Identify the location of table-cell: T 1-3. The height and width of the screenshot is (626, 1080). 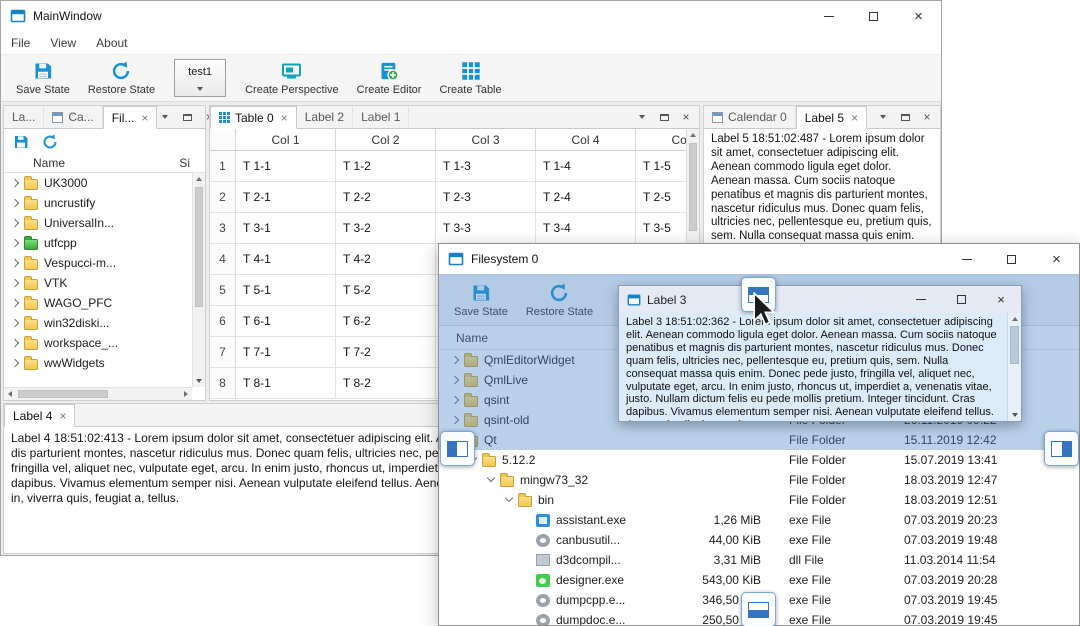
(486, 166).